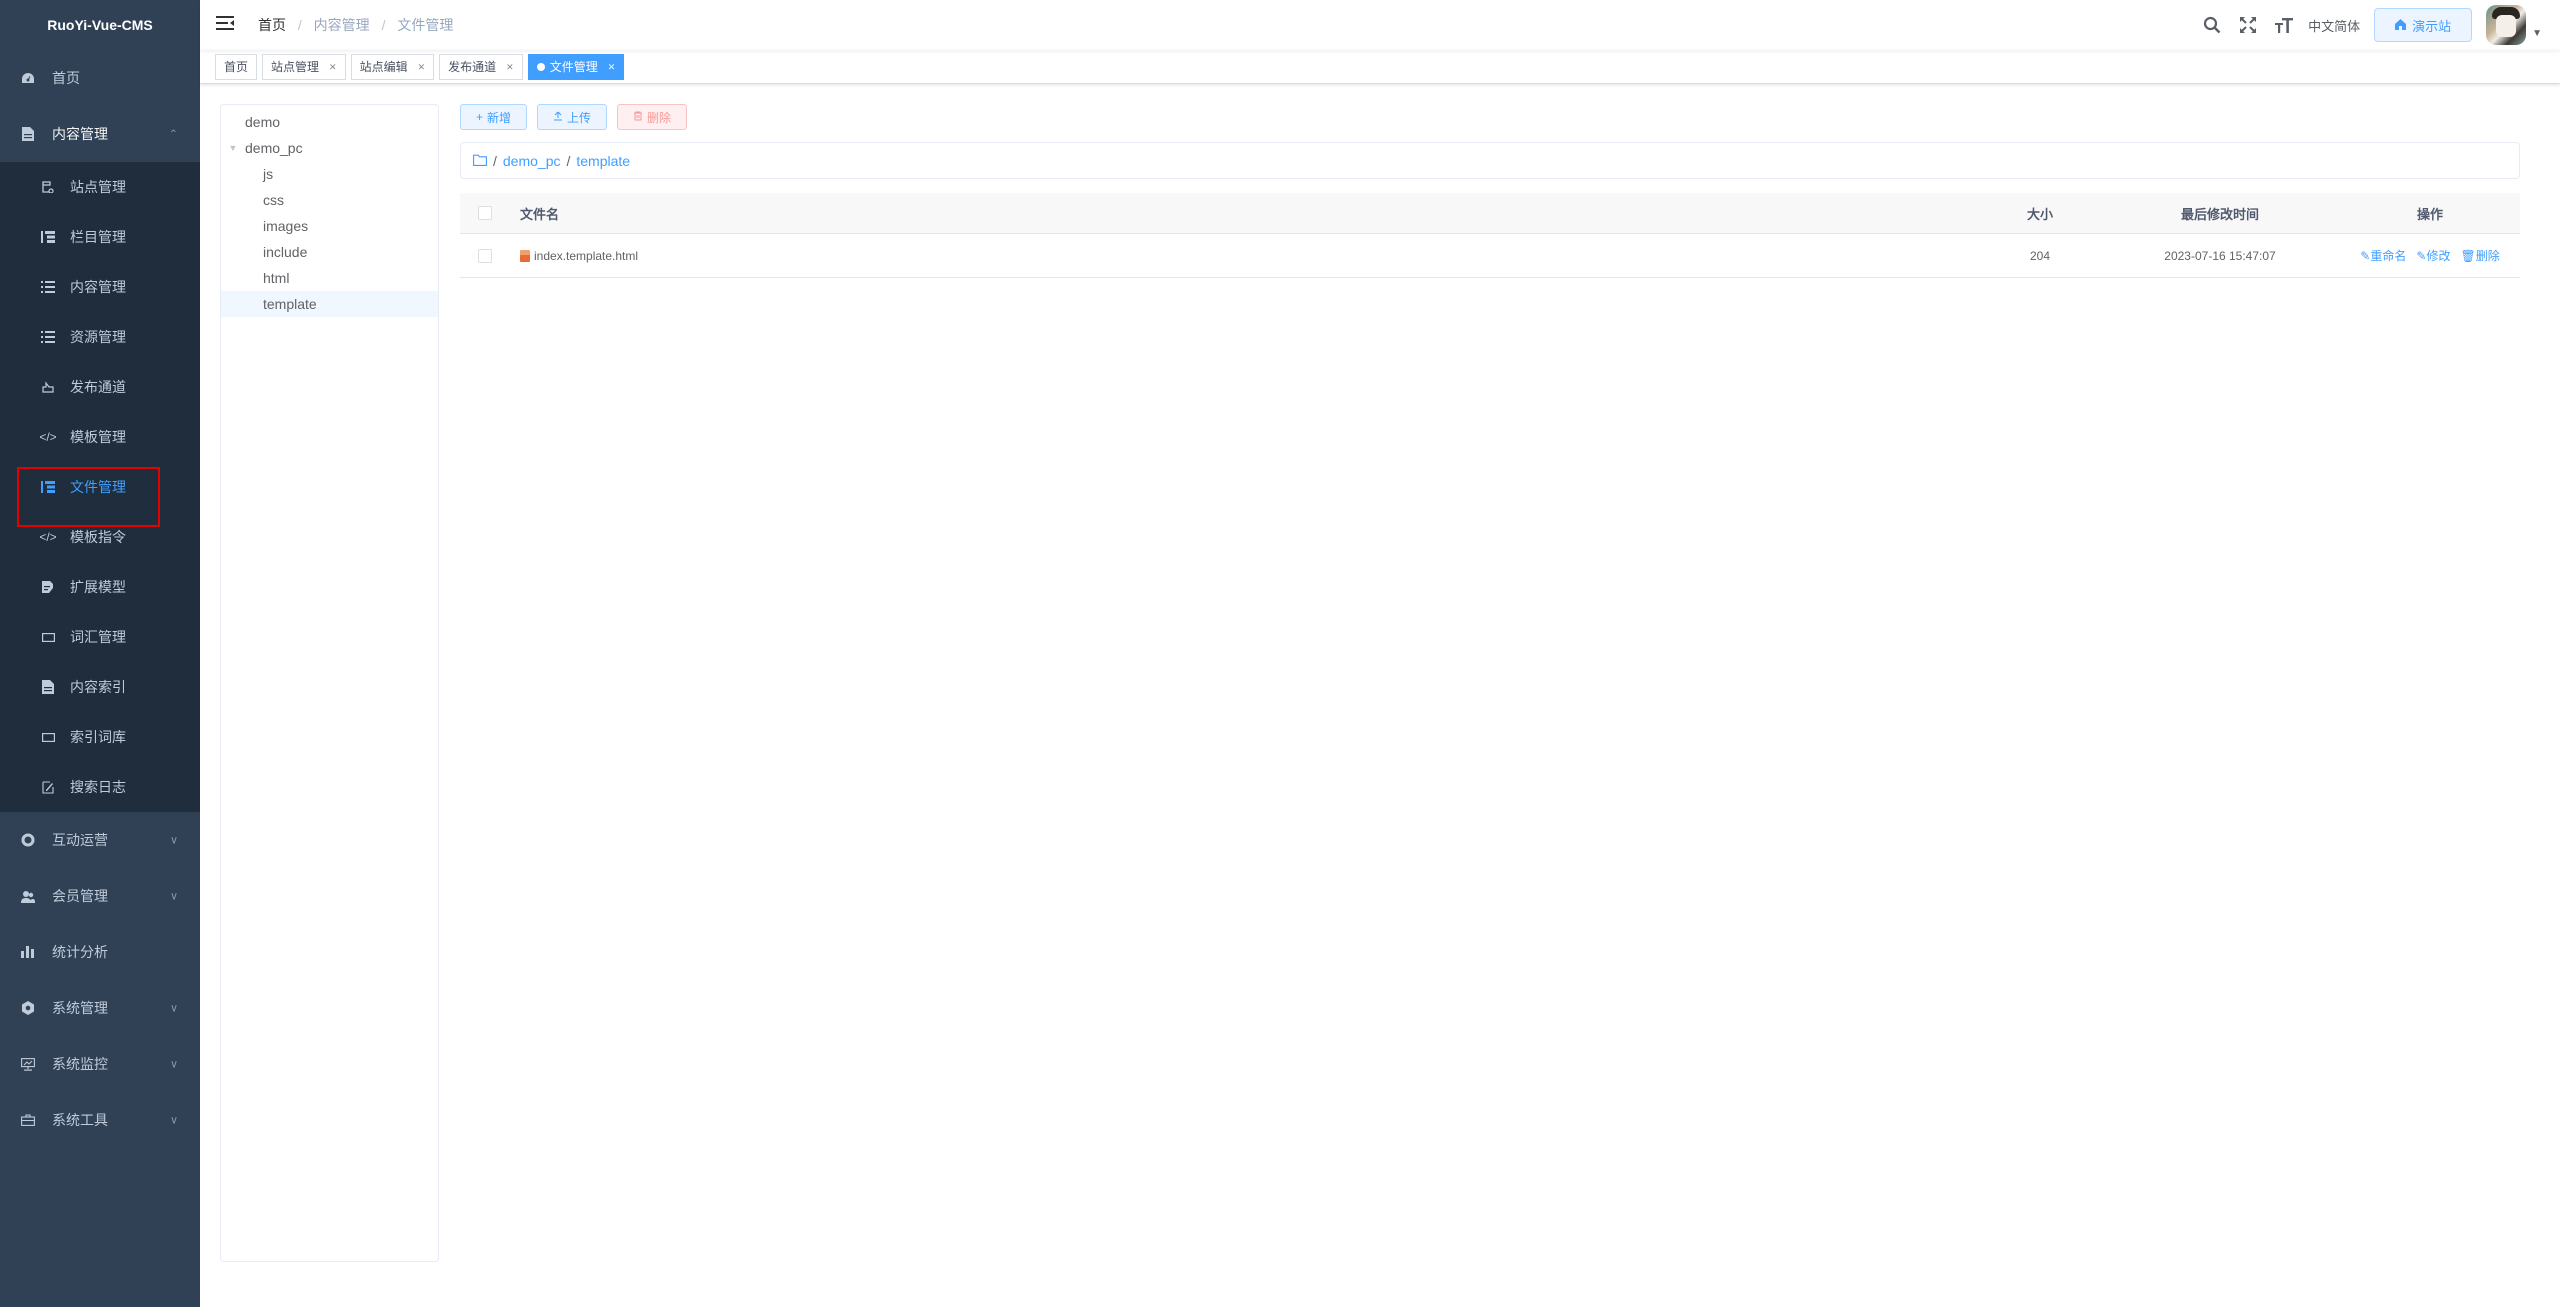 This screenshot has height=1307, width=2560. I want to click on sidebar-item-search-log: 搜索日志, so click(100, 787).